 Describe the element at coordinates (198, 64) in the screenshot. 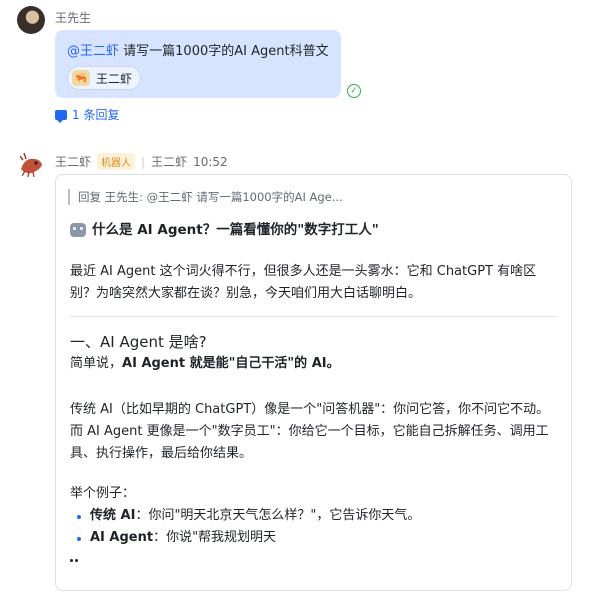

I see `user-message-bubble: @王二虾 请写一篇1000字的AI Agent科普文 🦐 王二虾` at that location.